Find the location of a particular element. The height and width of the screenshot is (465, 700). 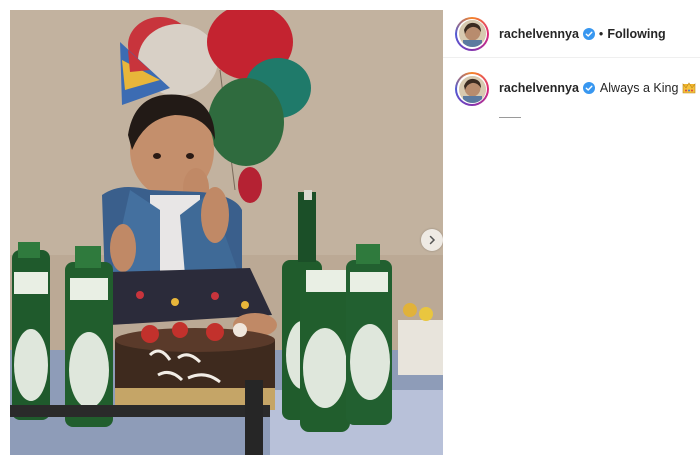

caption-avatar is located at coordinates (472, 89).